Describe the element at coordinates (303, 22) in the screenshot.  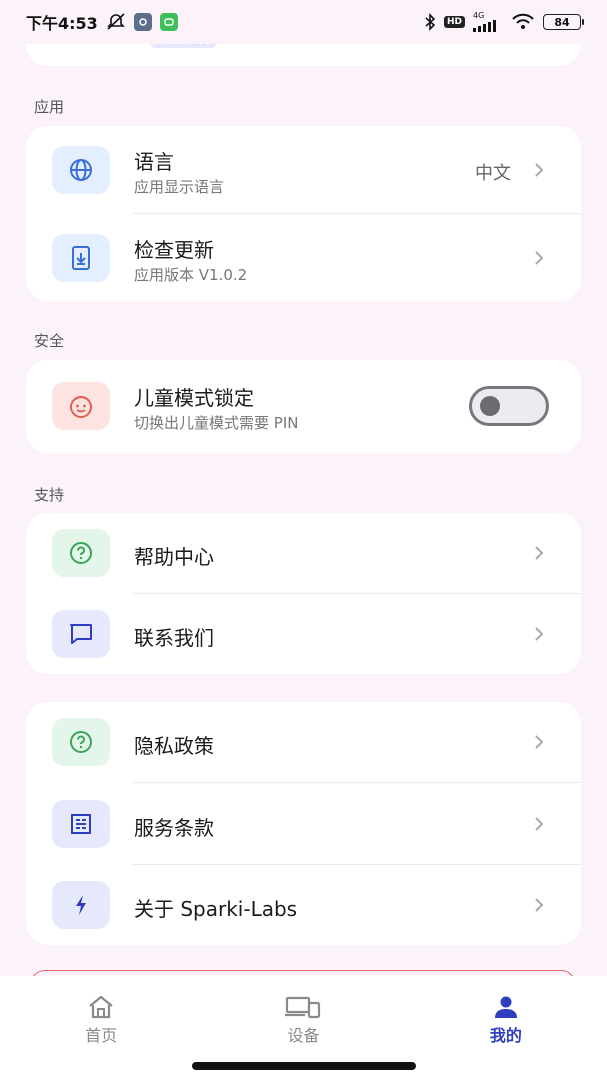
I see `status-bar: 下午4:53 HD 4G 84` at that location.